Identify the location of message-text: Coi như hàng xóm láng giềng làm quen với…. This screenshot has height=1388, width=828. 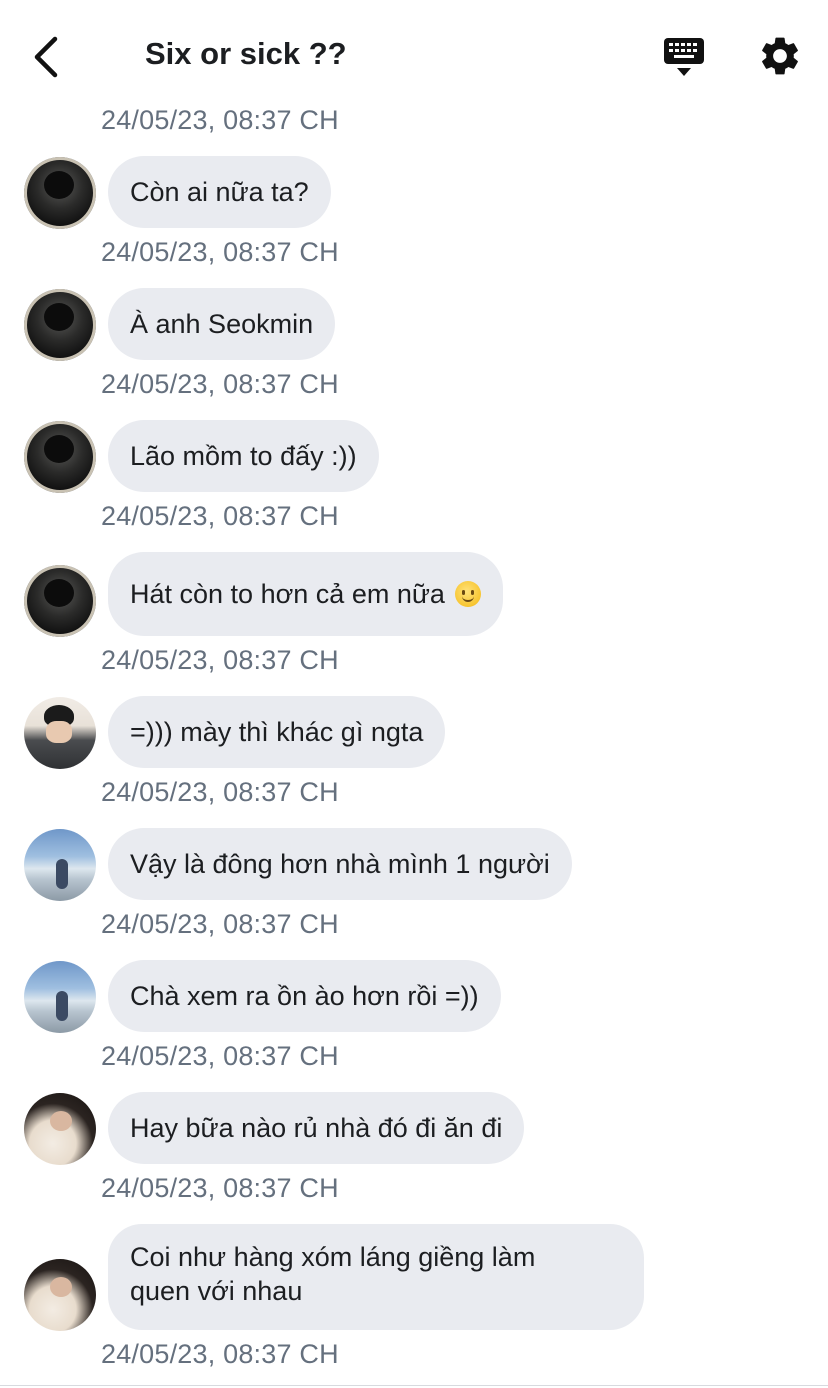
(333, 1274).